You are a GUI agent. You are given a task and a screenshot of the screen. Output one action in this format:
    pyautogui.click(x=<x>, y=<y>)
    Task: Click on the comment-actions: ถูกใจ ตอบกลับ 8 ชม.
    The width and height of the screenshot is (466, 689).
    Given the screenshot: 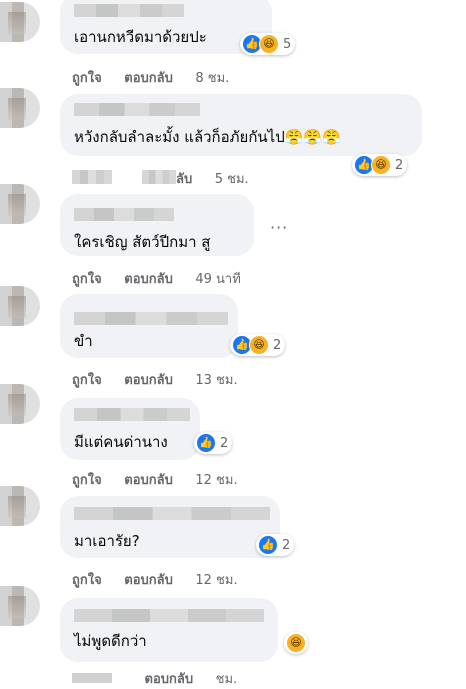 What is the action you would take?
    pyautogui.click(x=159, y=77)
    